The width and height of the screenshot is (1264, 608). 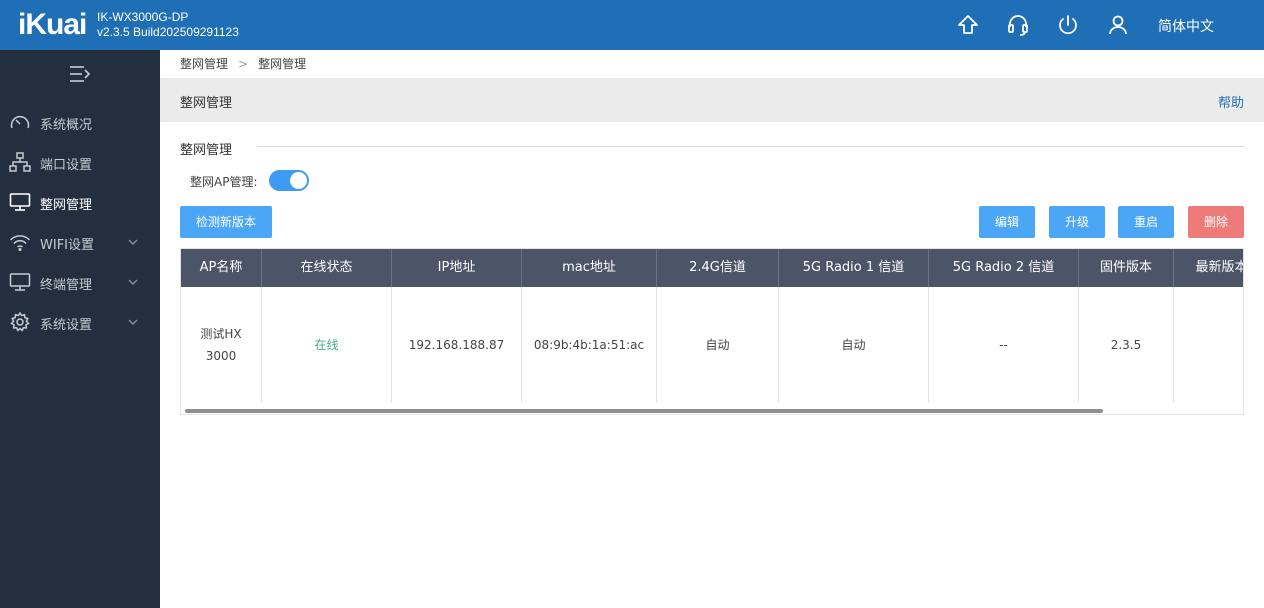 I want to click on column-header-firmware-version: 固件版本, so click(x=1126, y=268).